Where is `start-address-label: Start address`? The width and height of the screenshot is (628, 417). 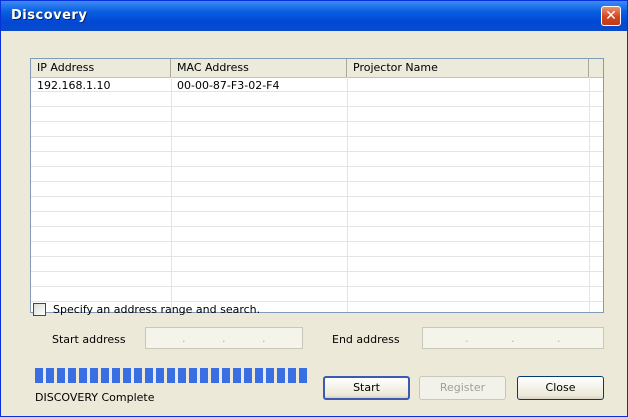 start-address-label: Start address is located at coordinates (89, 339).